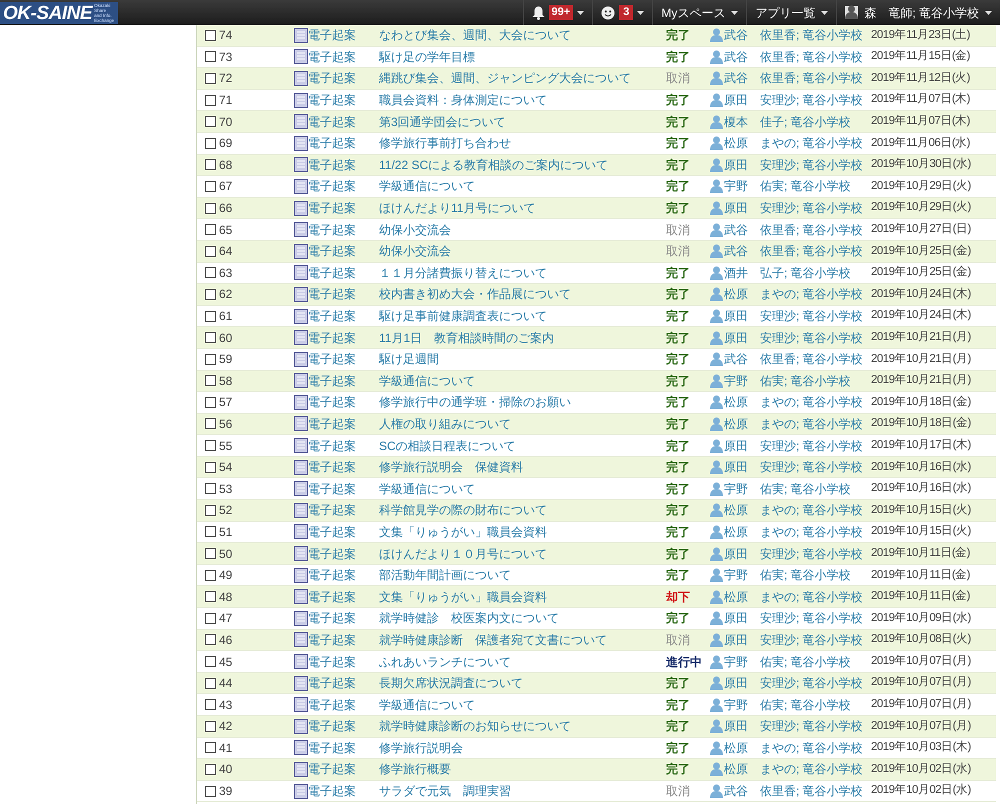 The width and height of the screenshot is (1000, 804). Describe the element at coordinates (522, 683) in the screenshot. I see `document-title: 長期欠席状況調査について` at that location.